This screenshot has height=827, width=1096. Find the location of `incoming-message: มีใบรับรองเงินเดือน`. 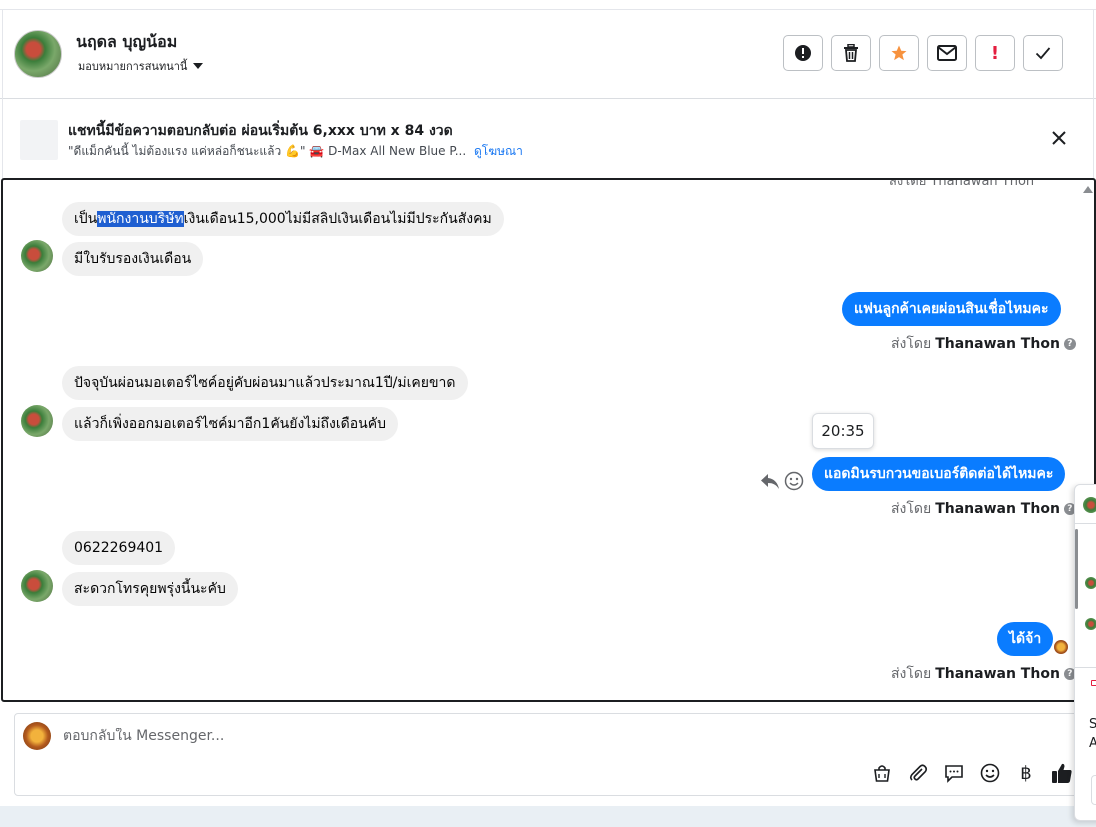

incoming-message: มีใบรับรองเงินเดือน is located at coordinates (133, 259).